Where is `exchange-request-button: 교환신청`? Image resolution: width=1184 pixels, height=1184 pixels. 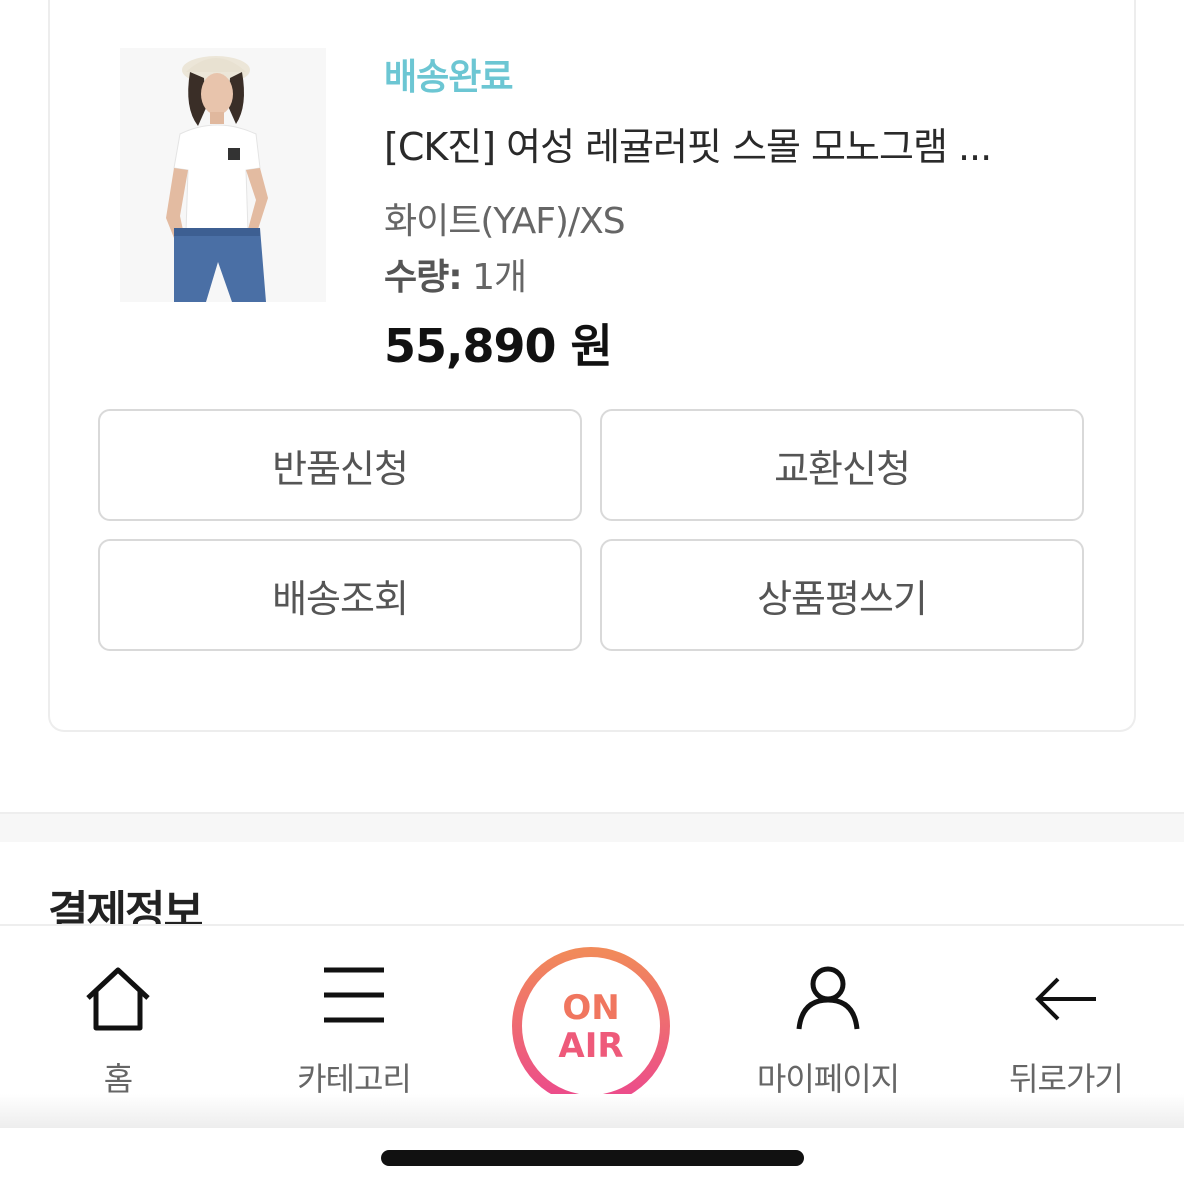 exchange-request-button: 교환신청 is located at coordinates (842, 465).